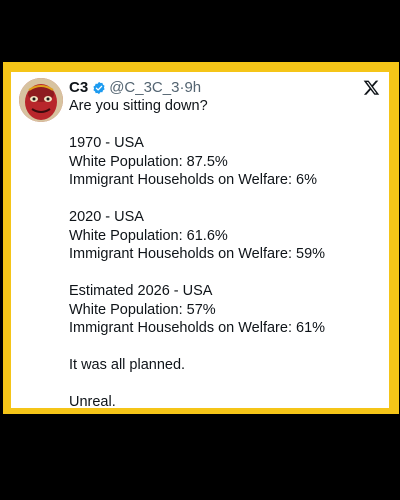 This screenshot has width=400, height=500. What do you see at coordinates (78, 88) in the screenshot?
I see `display-name: C3` at bounding box center [78, 88].